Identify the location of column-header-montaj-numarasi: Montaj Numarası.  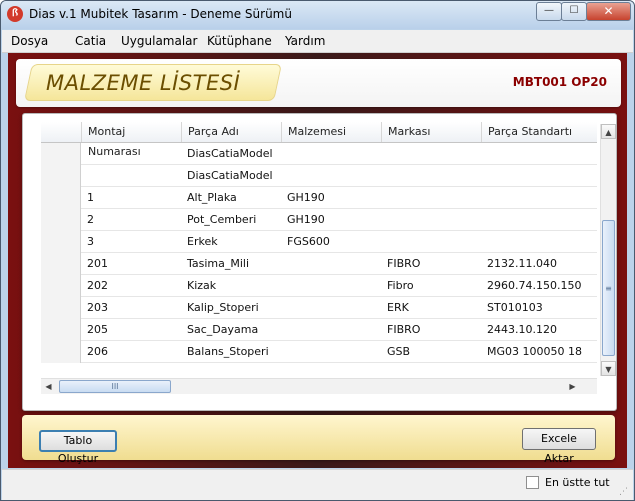
(131, 140).